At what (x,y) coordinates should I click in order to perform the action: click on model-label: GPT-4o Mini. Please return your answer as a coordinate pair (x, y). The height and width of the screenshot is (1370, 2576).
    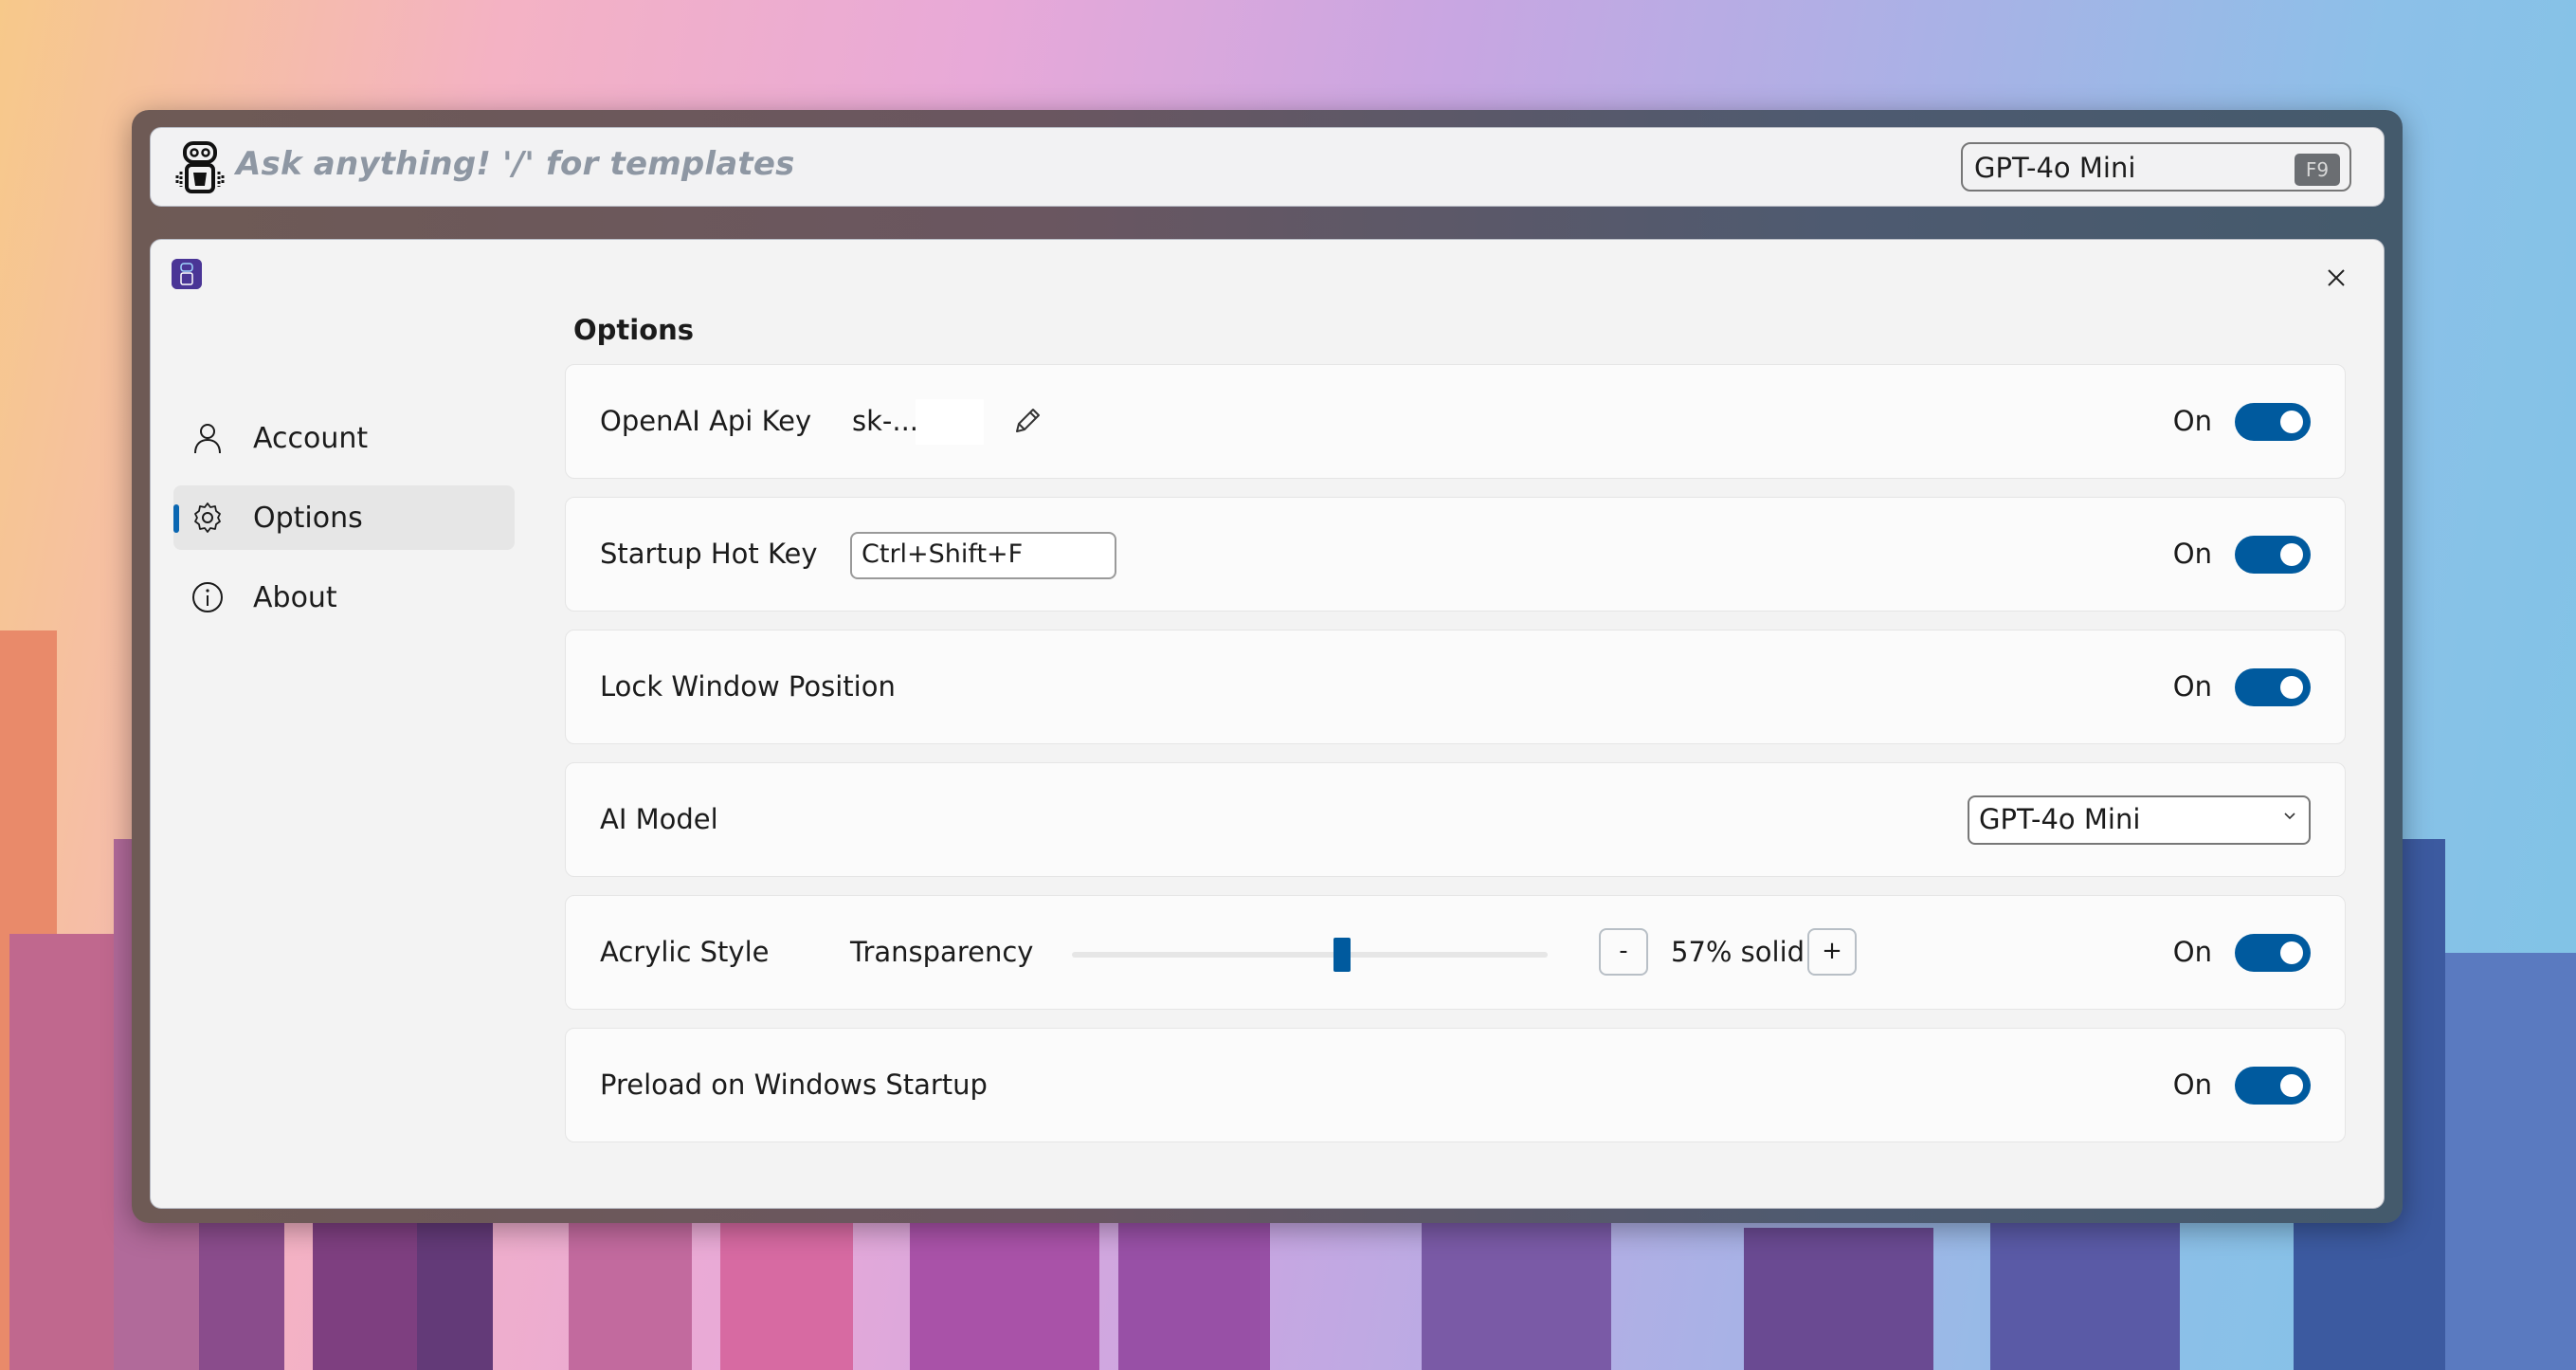
    Looking at the image, I should click on (2055, 168).